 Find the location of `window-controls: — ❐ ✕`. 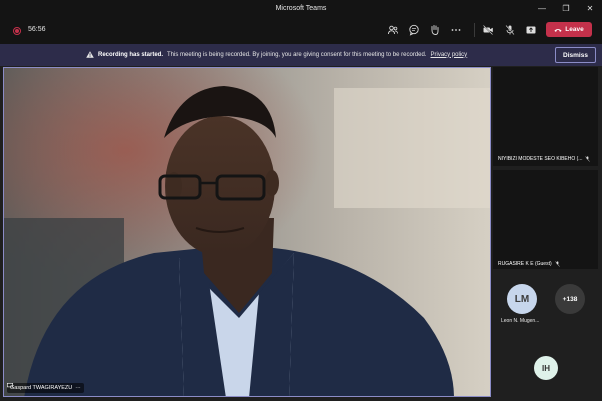

window-controls: — ❐ ✕ is located at coordinates (566, 8).